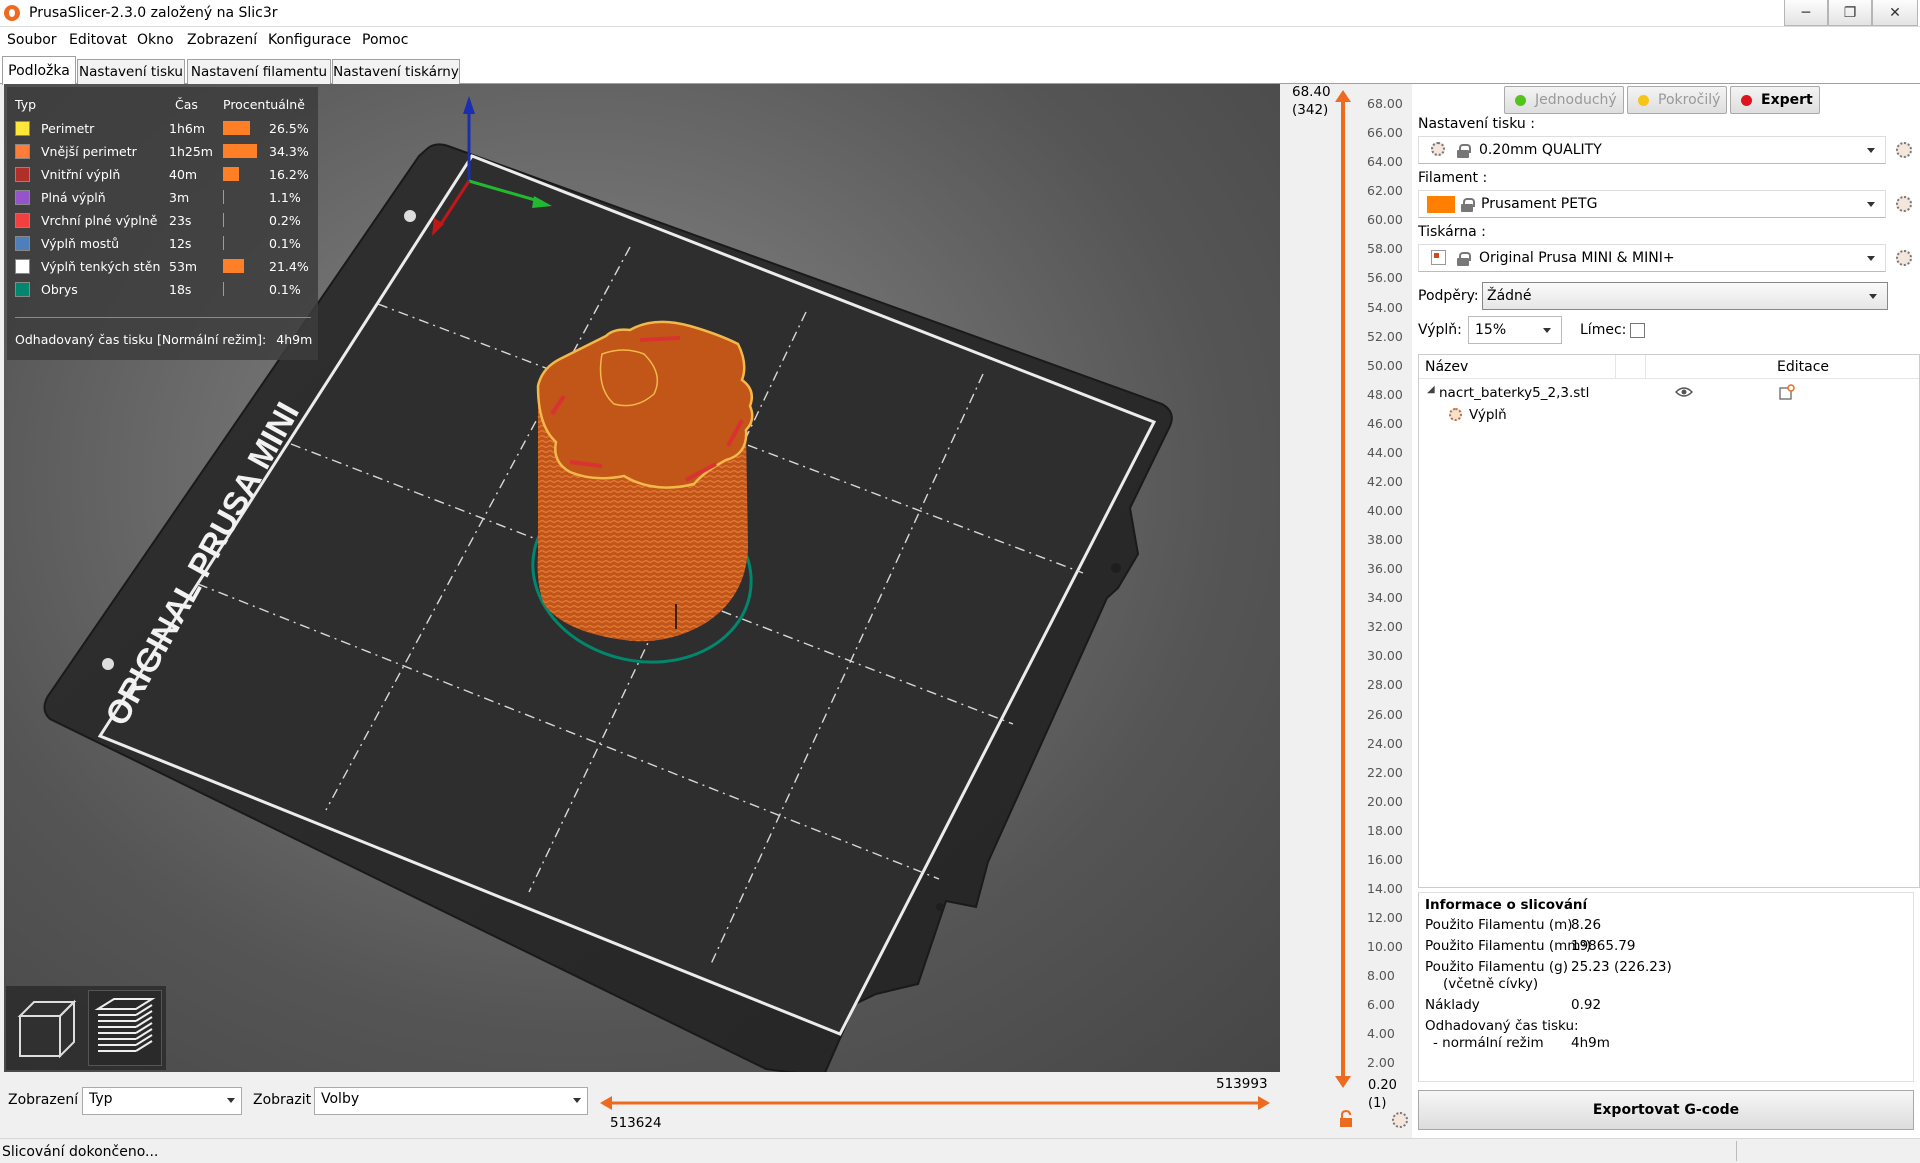  I want to click on eye-icon, so click(1684, 392).